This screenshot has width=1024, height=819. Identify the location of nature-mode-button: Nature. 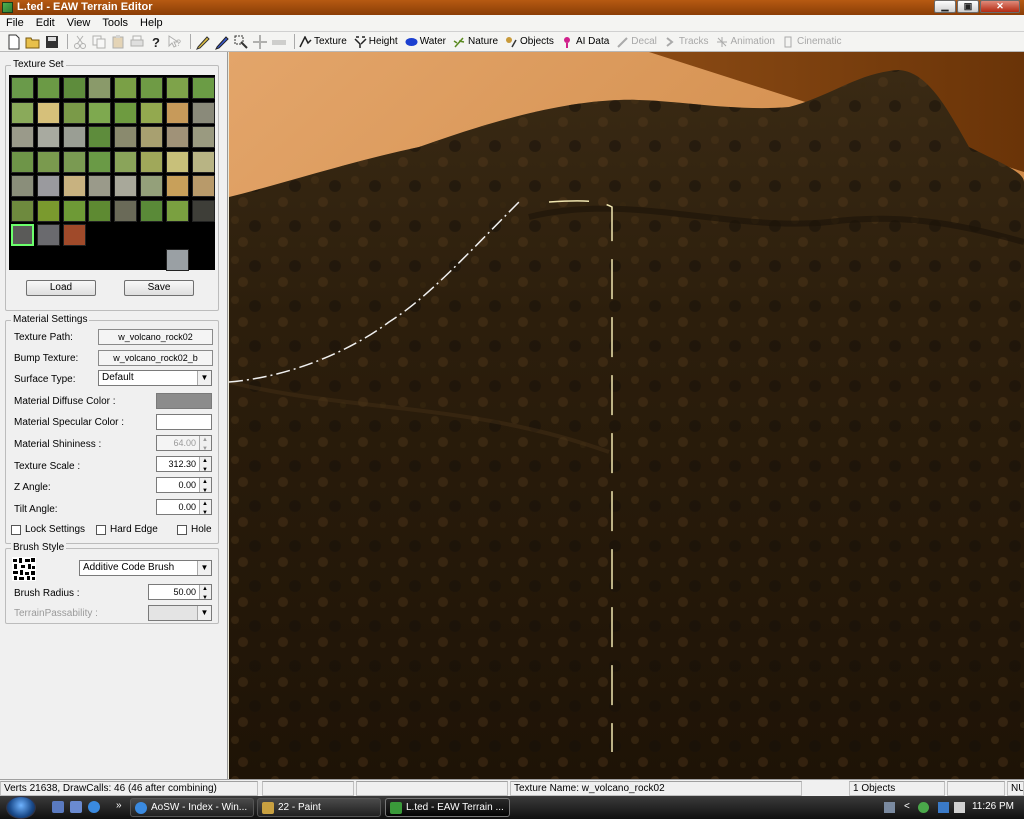
(475, 42).